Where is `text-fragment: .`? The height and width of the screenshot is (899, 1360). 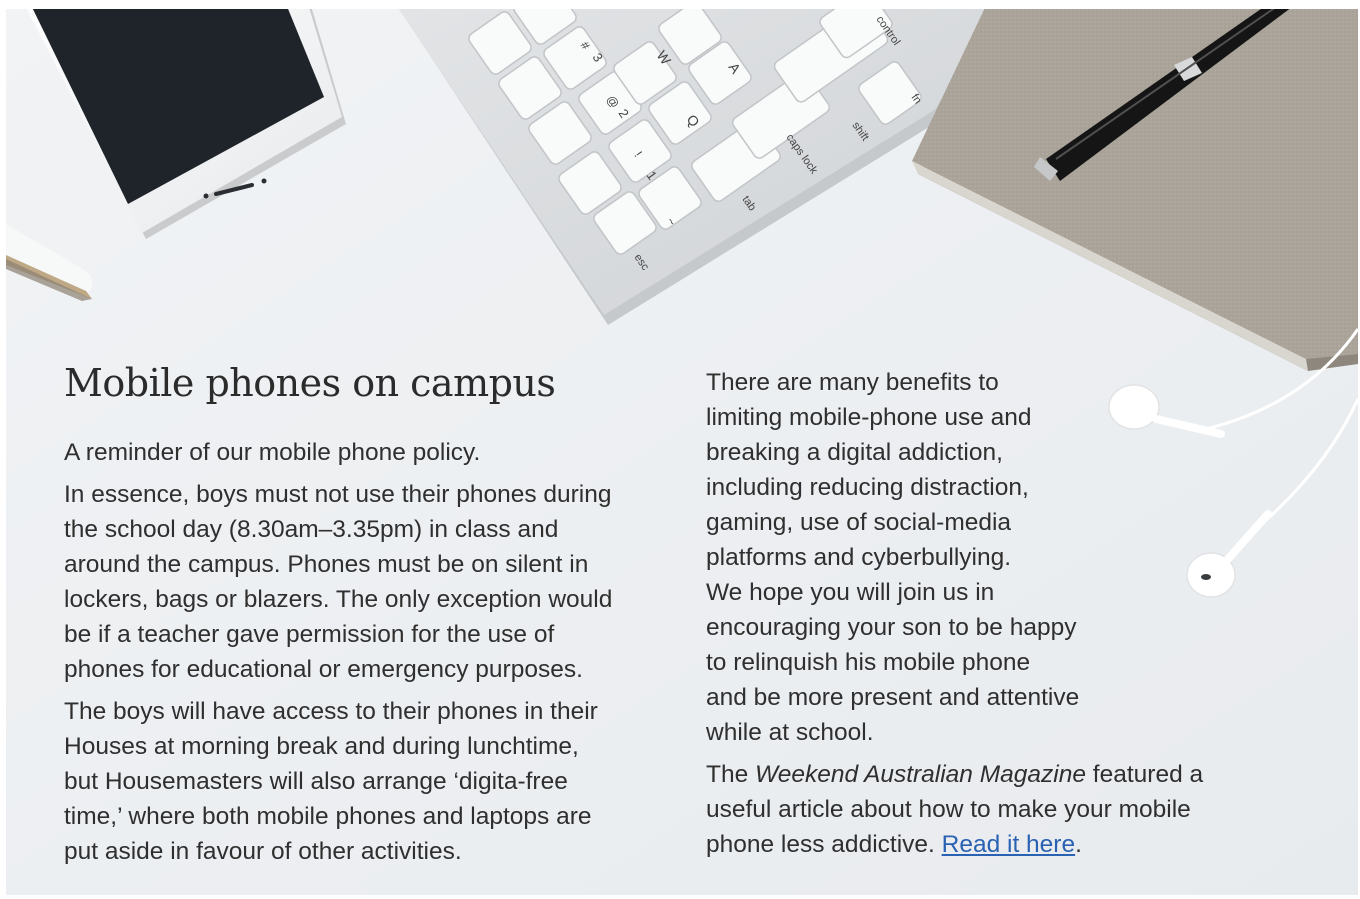
text-fragment: . is located at coordinates (1078, 844).